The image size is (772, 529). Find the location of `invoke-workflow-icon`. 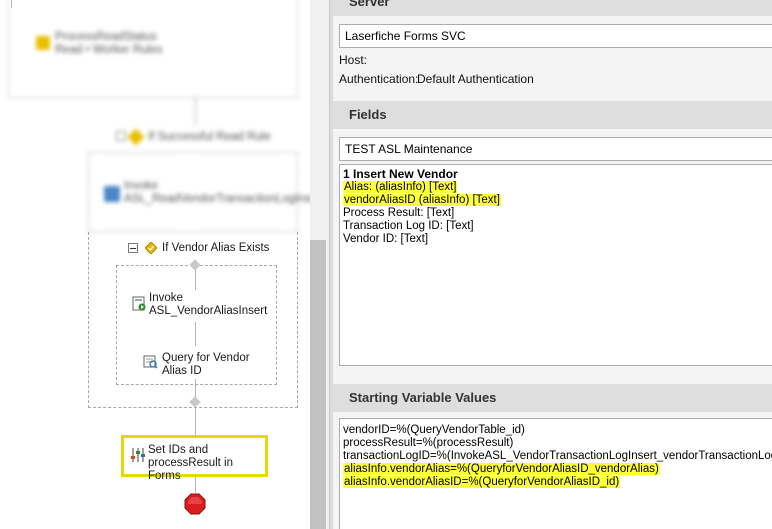

invoke-workflow-icon is located at coordinates (139, 303).